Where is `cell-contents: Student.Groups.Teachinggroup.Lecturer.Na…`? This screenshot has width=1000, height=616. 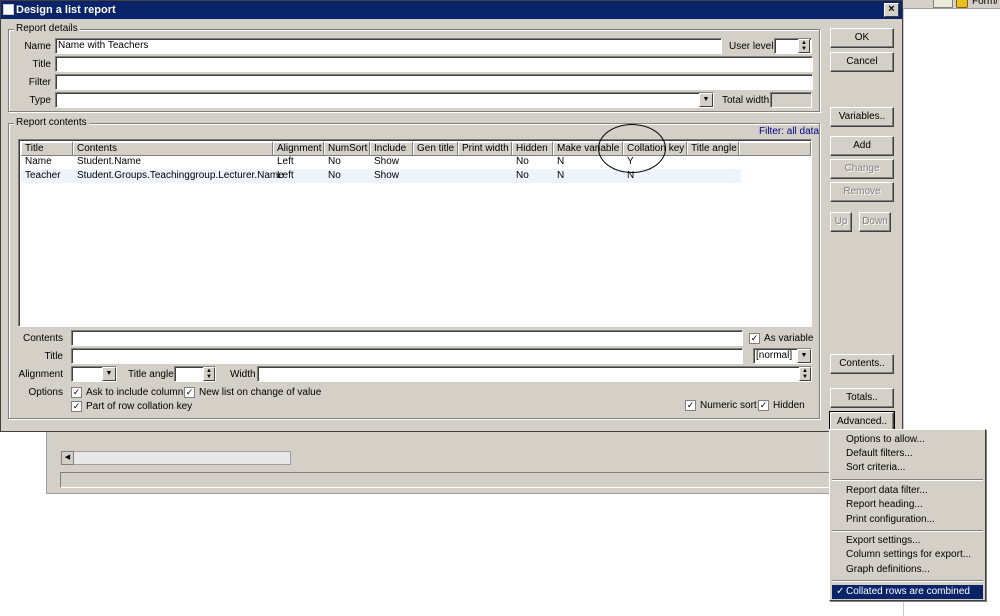
cell-contents: Student.Groups.Teachinggroup.Lecturer.Na… is located at coordinates (180, 175).